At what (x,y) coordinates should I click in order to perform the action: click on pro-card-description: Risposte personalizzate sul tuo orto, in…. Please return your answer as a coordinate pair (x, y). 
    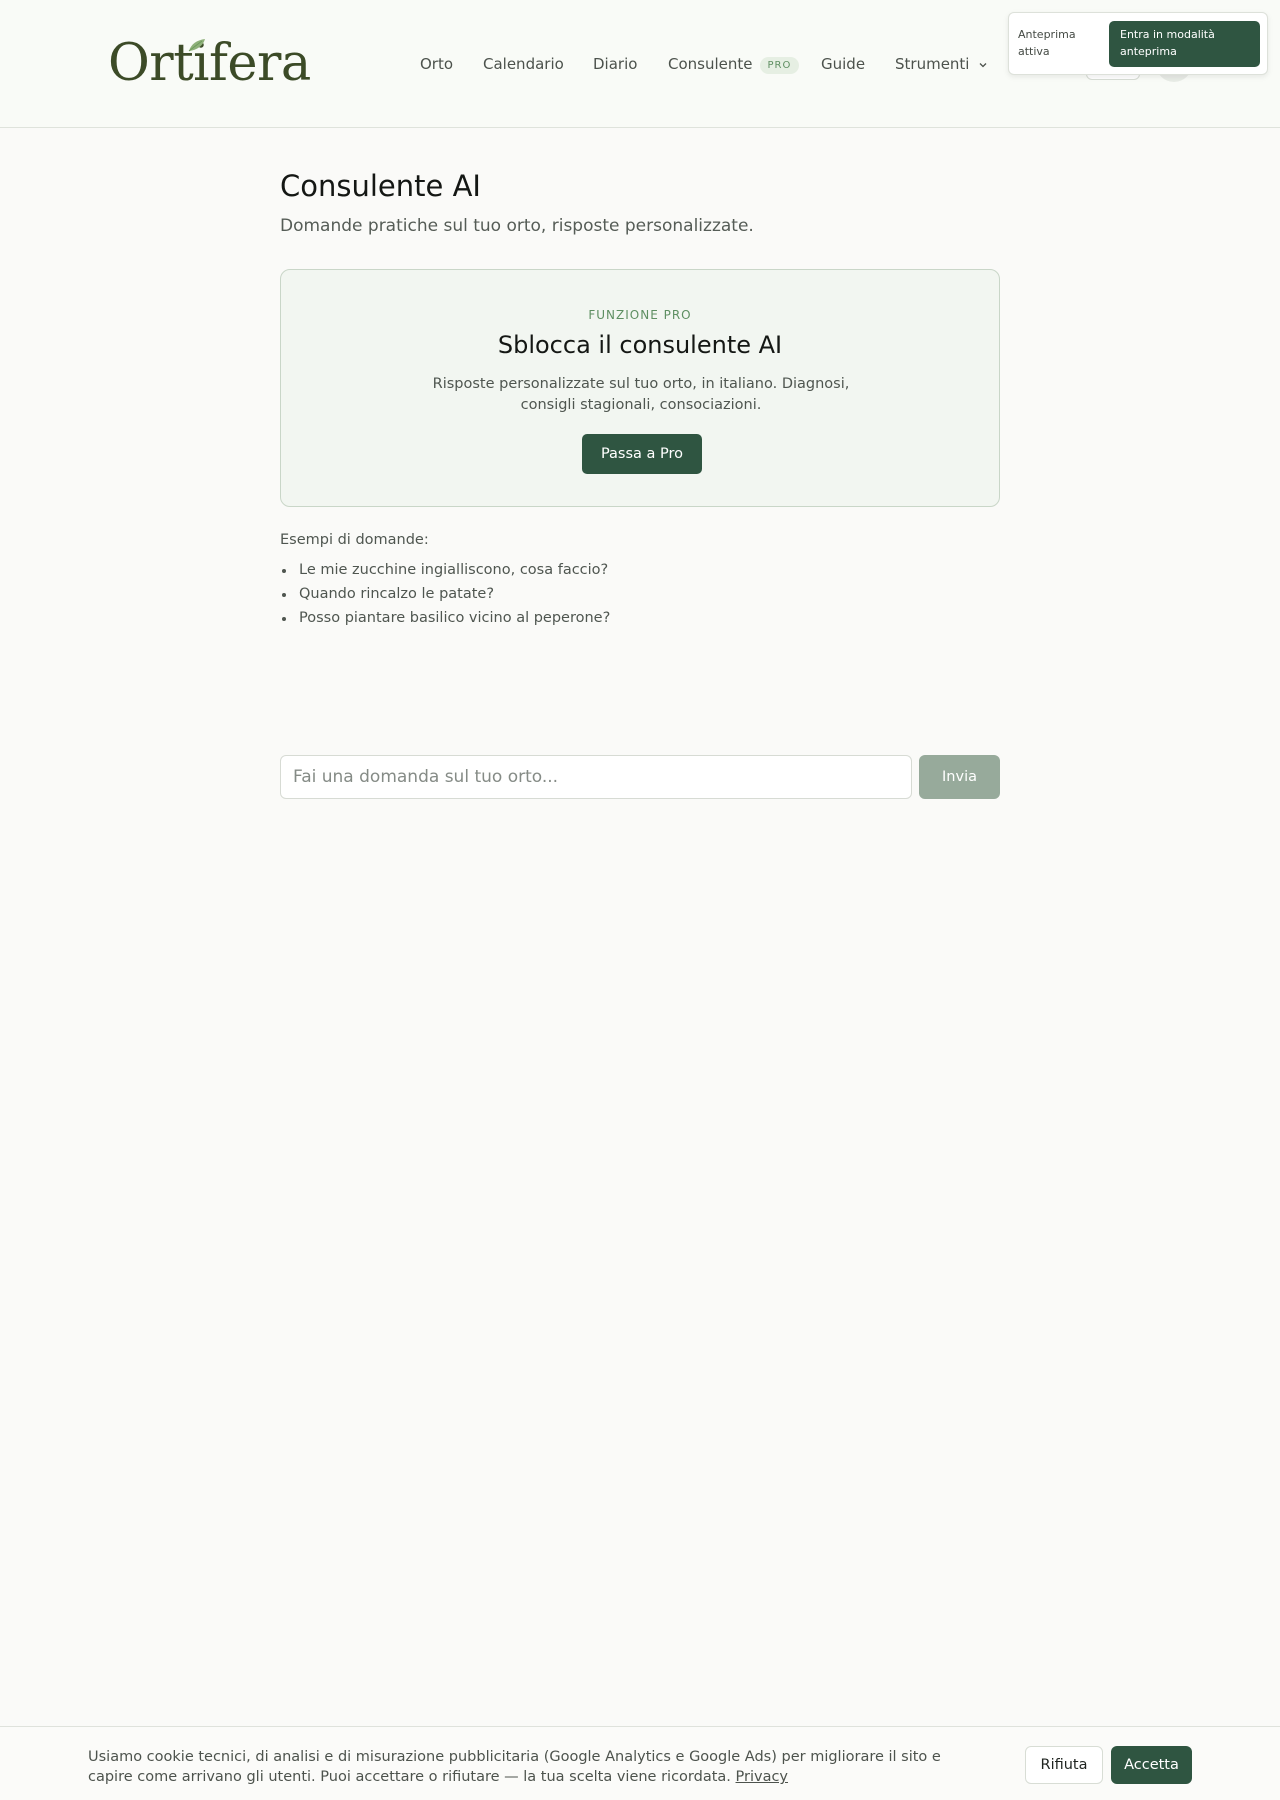
    Looking at the image, I should click on (641, 394).